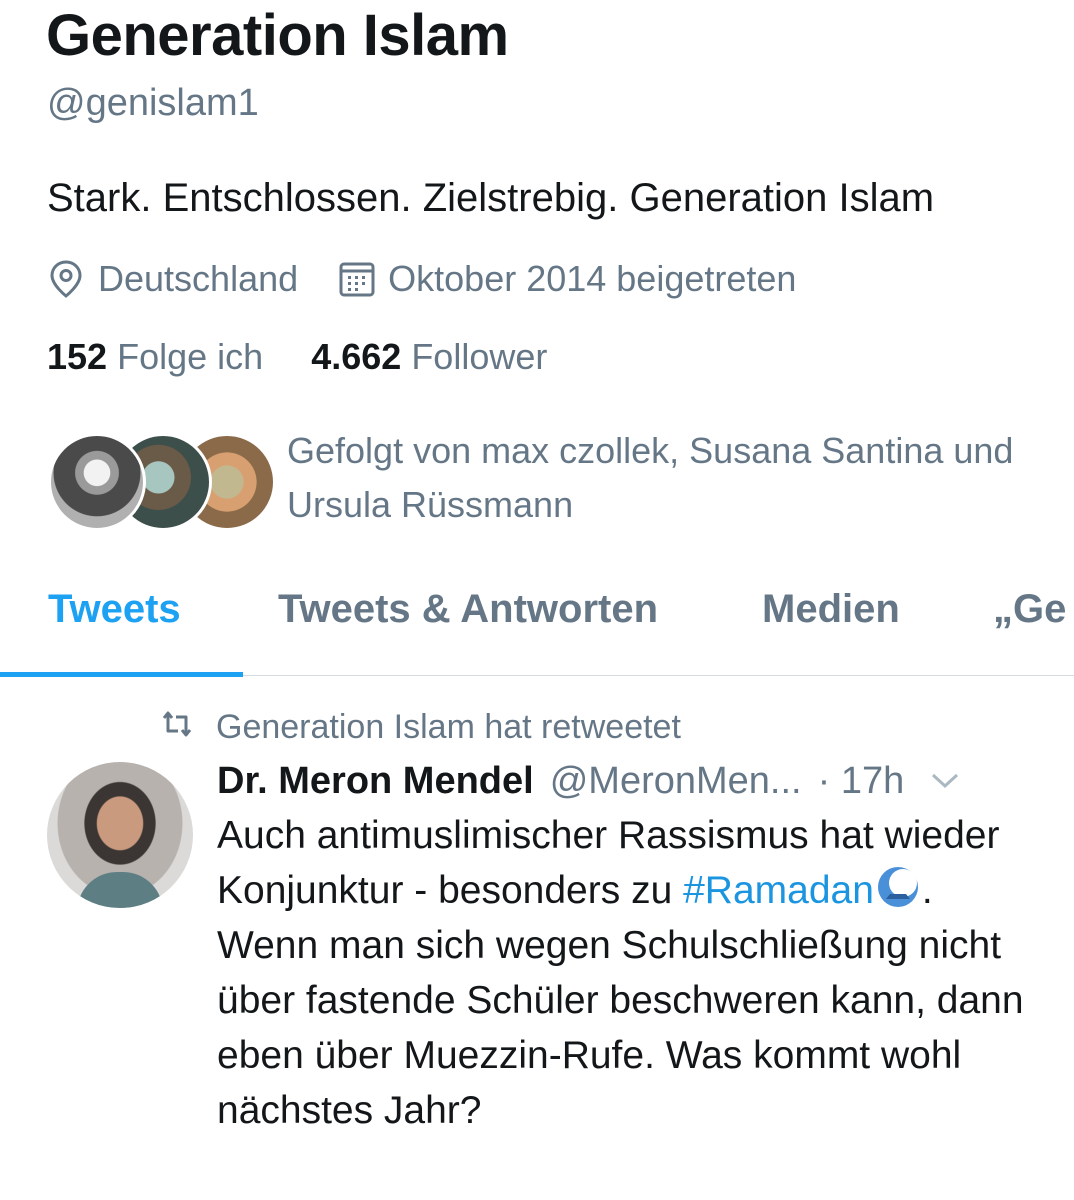 Image resolution: width=1074 pixels, height=1200 pixels. I want to click on profile-name: Generation Islam, so click(277, 35).